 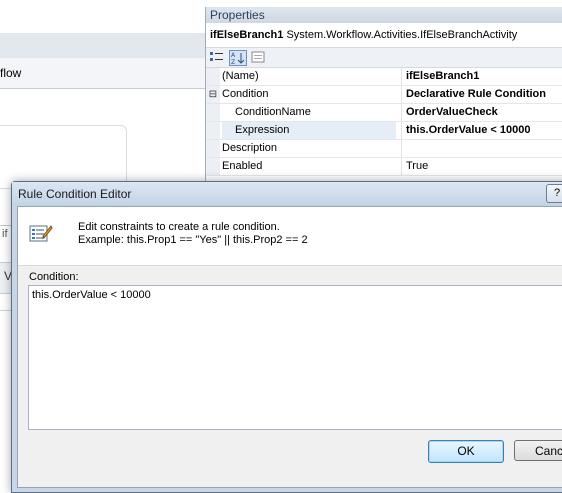 What do you see at coordinates (384, 95) in the screenshot?
I see `property-row-condition: ⊟ Condition Declarative Rule Condition` at bounding box center [384, 95].